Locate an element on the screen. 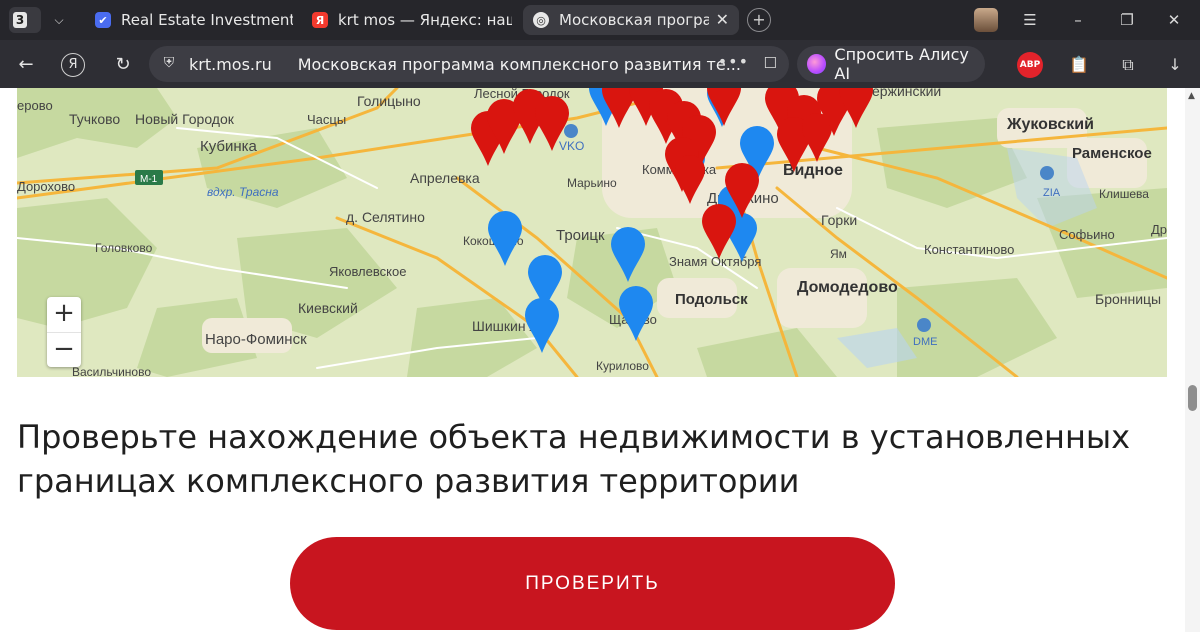 The height and width of the screenshot is (632, 1200). map-label: Клишева is located at coordinates (1124, 194).